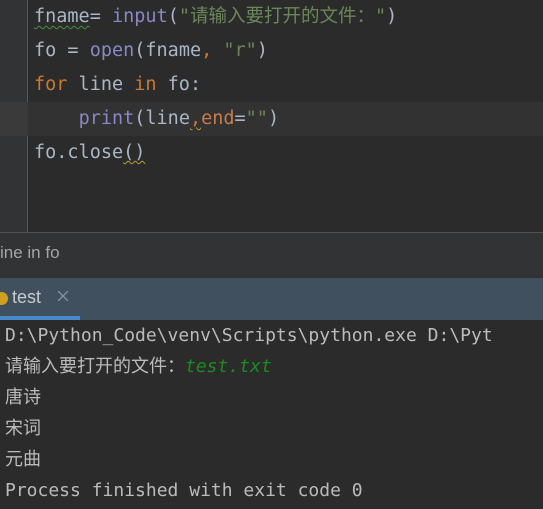 This screenshot has height=509, width=543. What do you see at coordinates (23, 428) in the screenshot?
I see `console-text: 宋词` at bounding box center [23, 428].